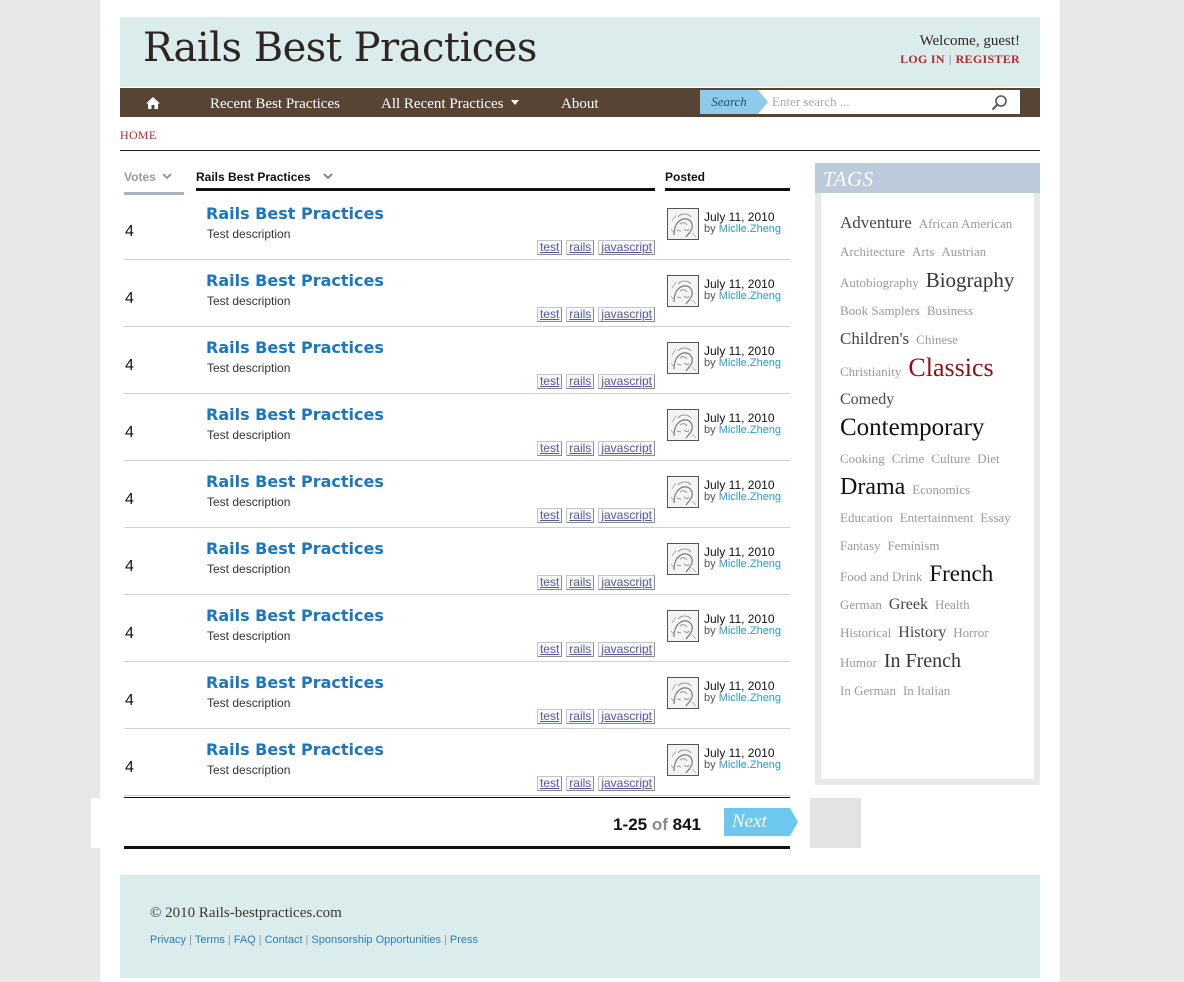  What do you see at coordinates (937, 340) in the screenshot?
I see `tag-cloud-item: Chinese` at bounding box center [937, 340].